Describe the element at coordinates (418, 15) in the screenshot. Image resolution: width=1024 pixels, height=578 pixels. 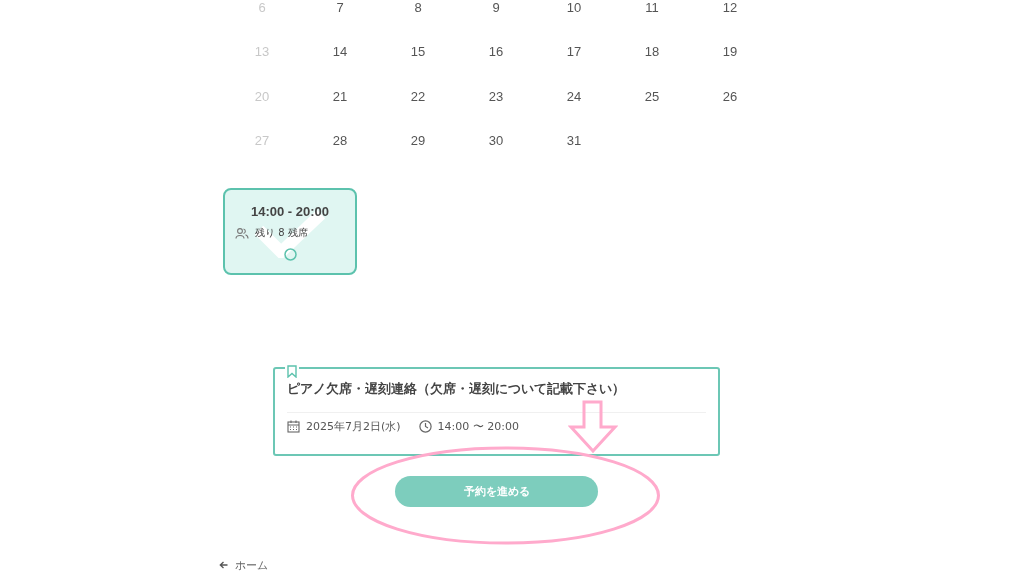
I see `calendar-day: 8` at that location.